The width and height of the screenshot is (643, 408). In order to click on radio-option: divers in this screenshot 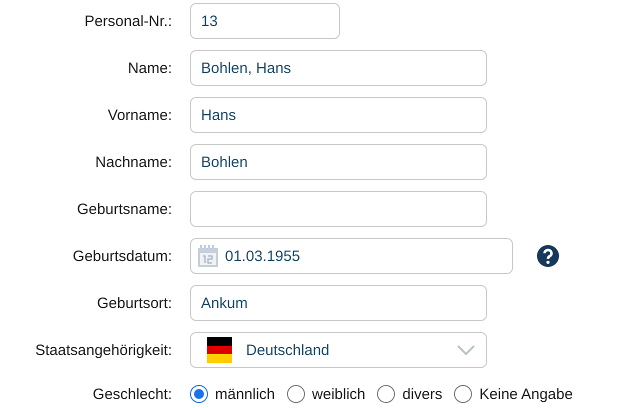, I will do `click(409, 394)`.